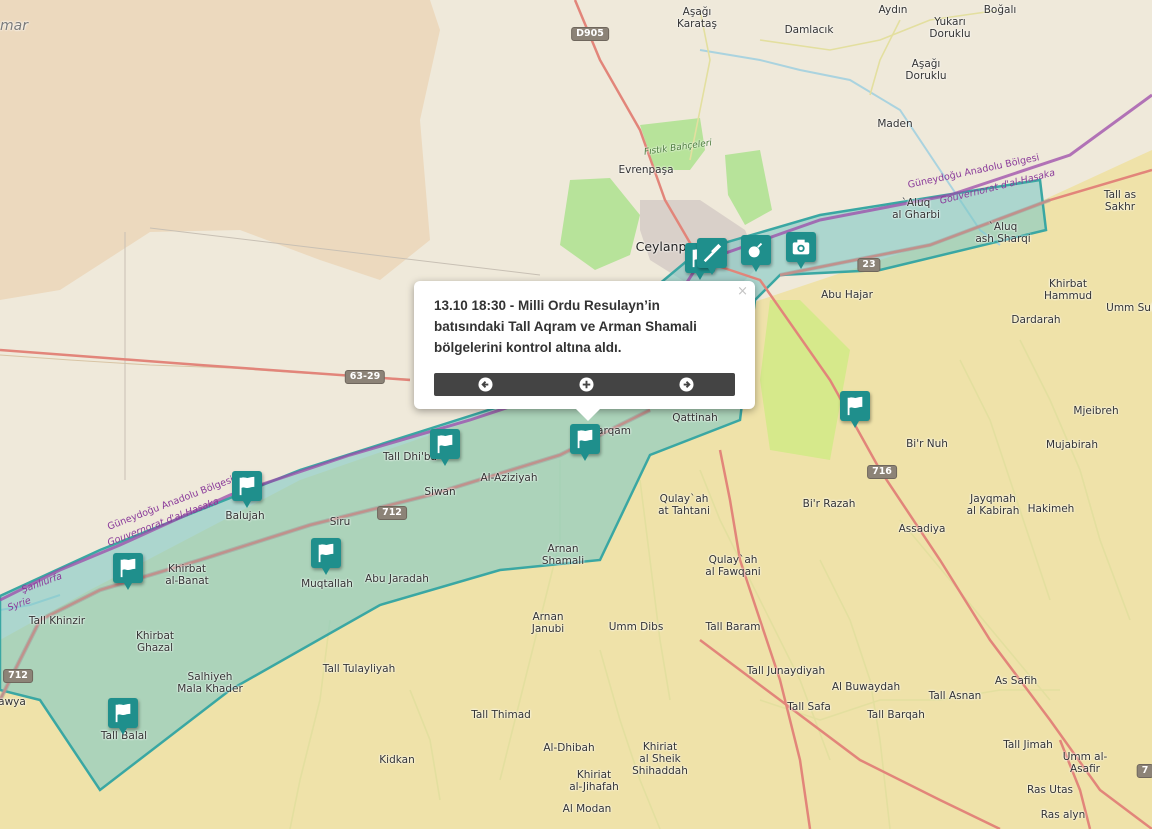  Describe the element at coordinates (695, 418) in the screenshot. I see `place-label: Qattinah` at that location.